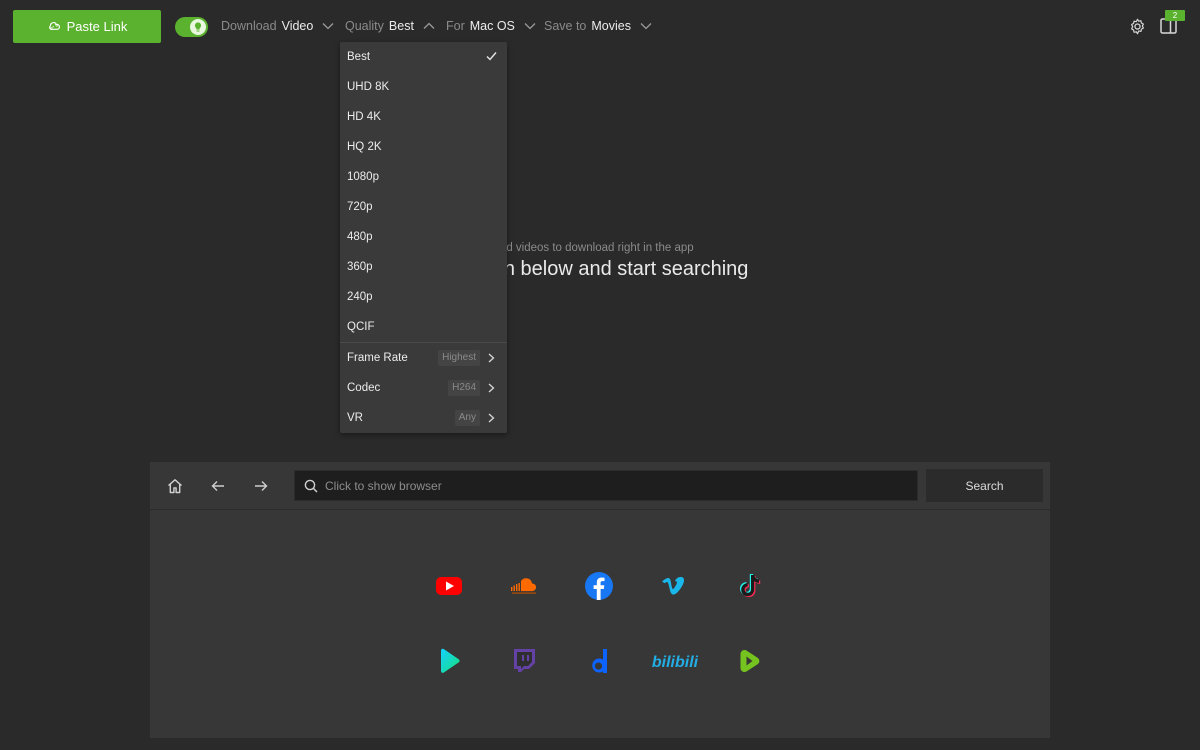 The height and width of the screenshot is (750, 1200). What do you see at coordinates (97, 26) in the screenshot?
I see `paste-link-label: Paste Link` at bounding box center [97, 26].